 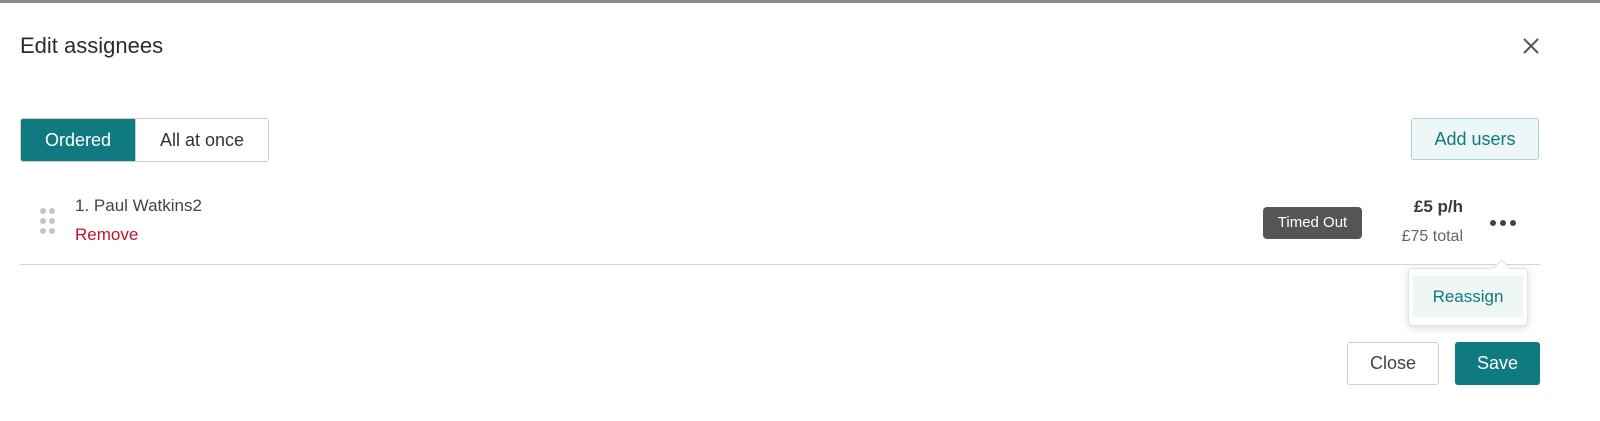 I want to click on save-button: Save, so click(x=1497, y=363).